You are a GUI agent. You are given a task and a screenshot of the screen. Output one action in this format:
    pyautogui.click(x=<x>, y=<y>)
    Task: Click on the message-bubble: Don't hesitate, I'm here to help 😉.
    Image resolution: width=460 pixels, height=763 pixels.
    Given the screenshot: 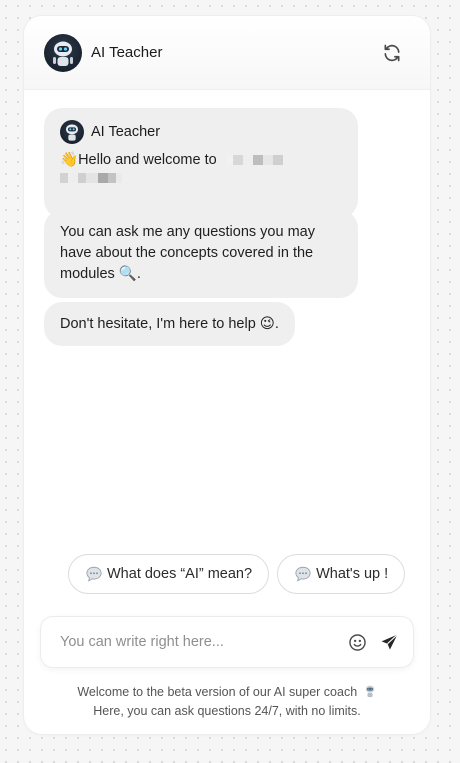 What is the action you would take?
    pyautogui.click(x=169, y=324)
    